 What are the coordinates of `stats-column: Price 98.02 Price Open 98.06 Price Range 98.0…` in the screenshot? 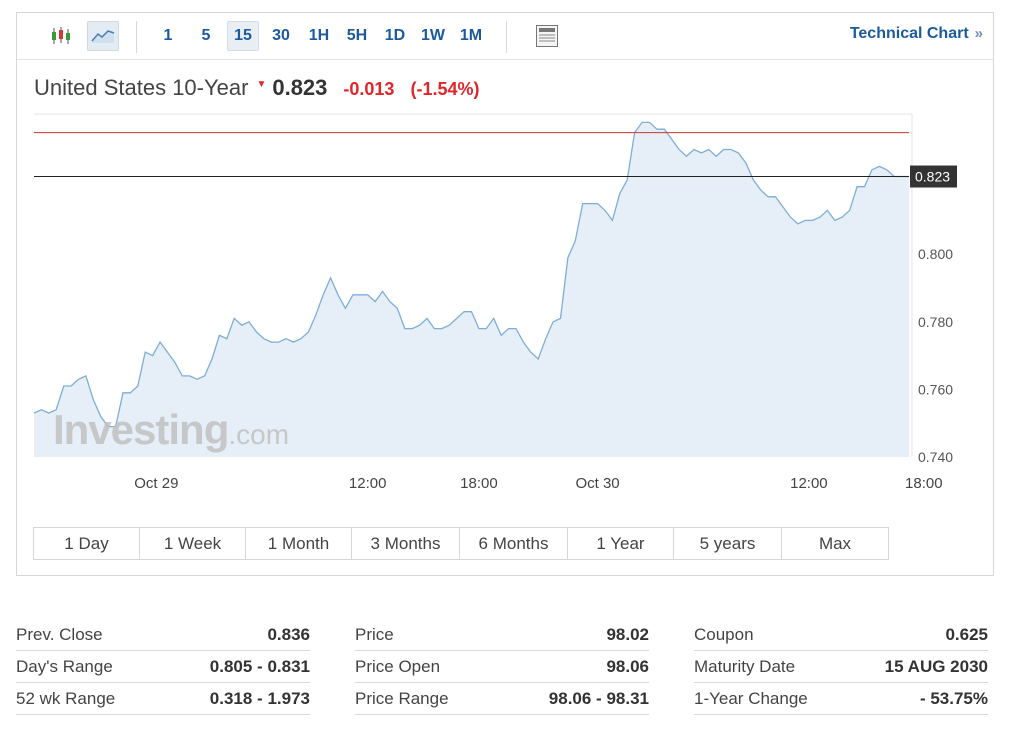 It's located at (502, 667).